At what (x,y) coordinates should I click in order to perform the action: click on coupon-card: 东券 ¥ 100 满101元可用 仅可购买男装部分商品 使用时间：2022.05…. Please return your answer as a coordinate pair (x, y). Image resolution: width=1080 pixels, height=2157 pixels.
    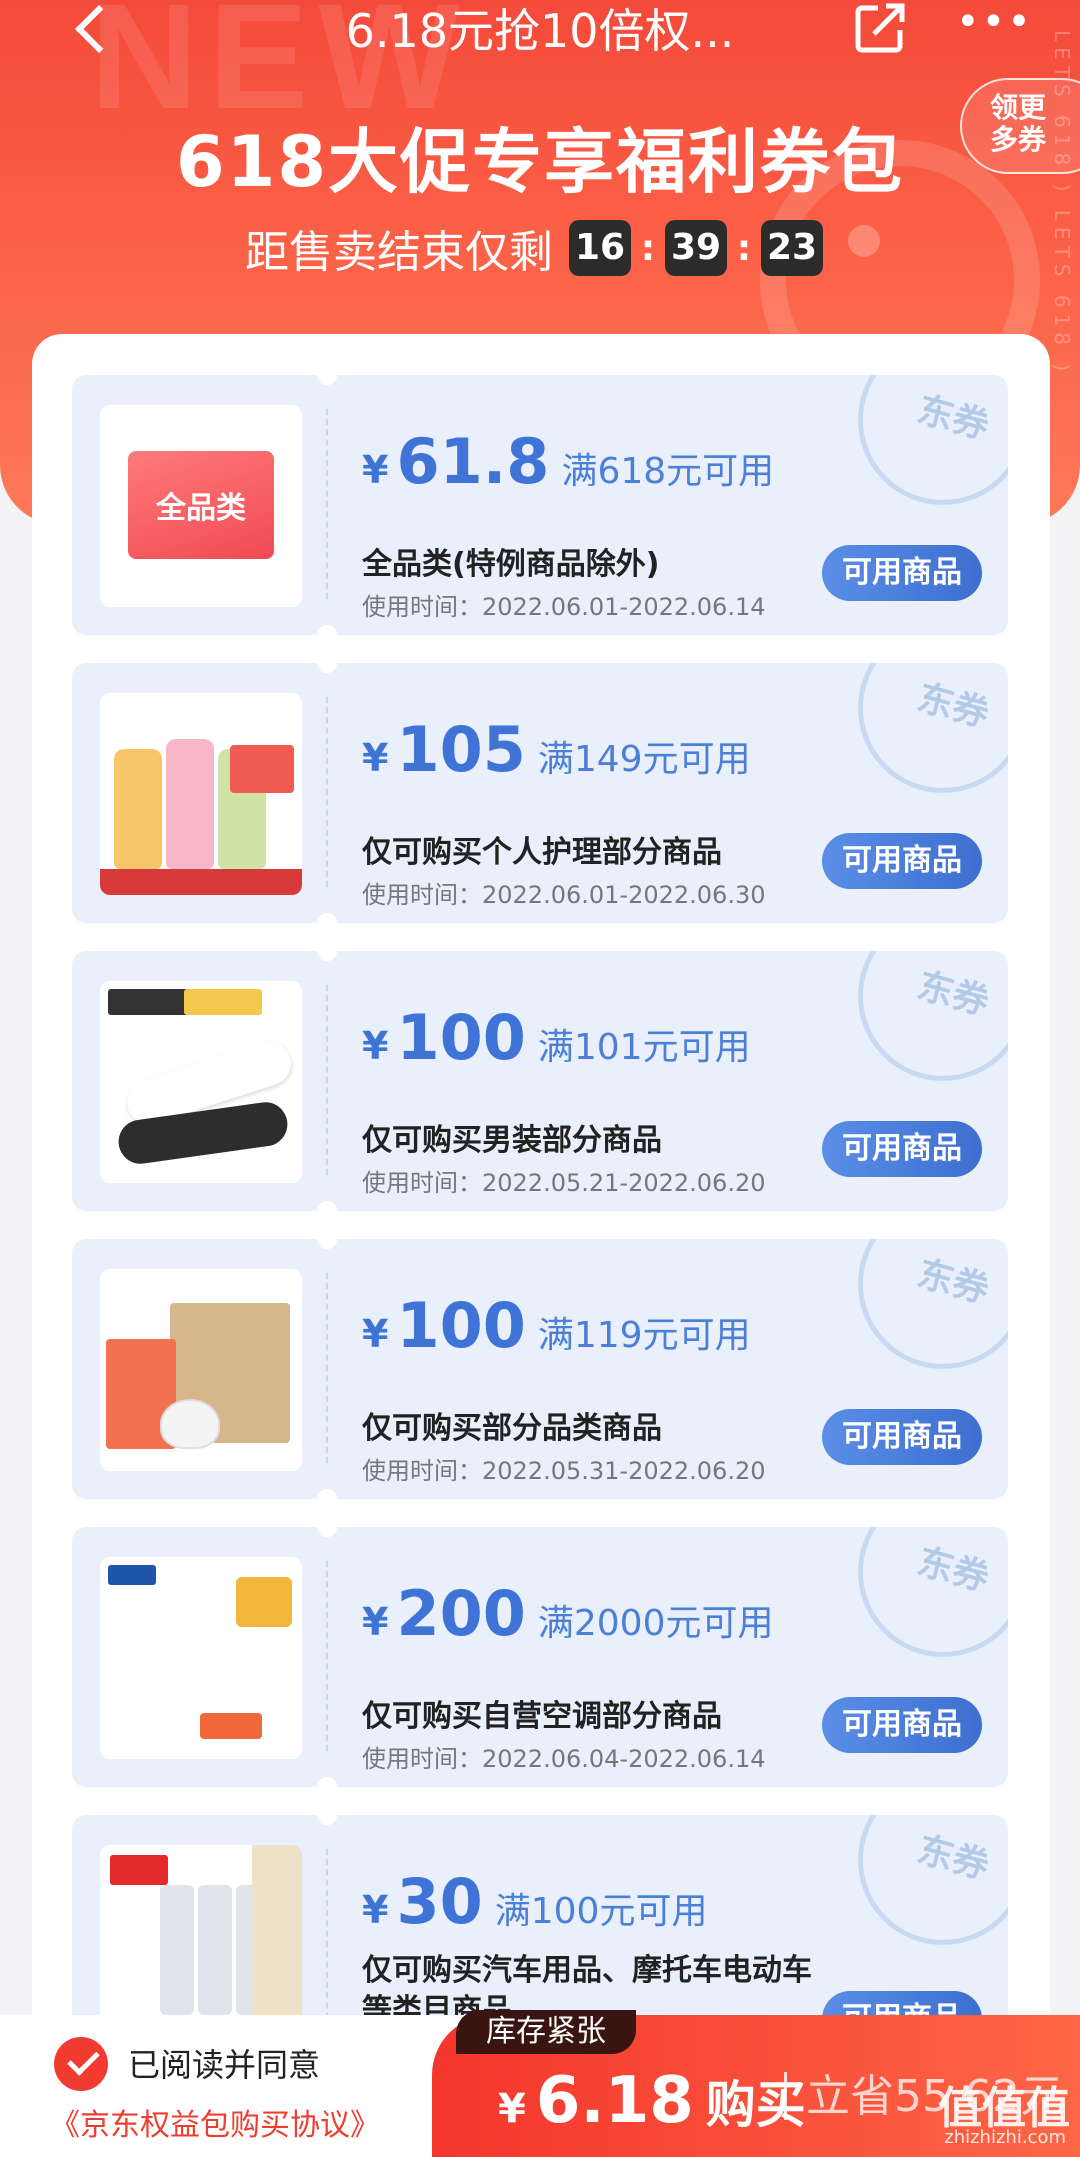
    Looking at the image, I should click on (540, 1081).